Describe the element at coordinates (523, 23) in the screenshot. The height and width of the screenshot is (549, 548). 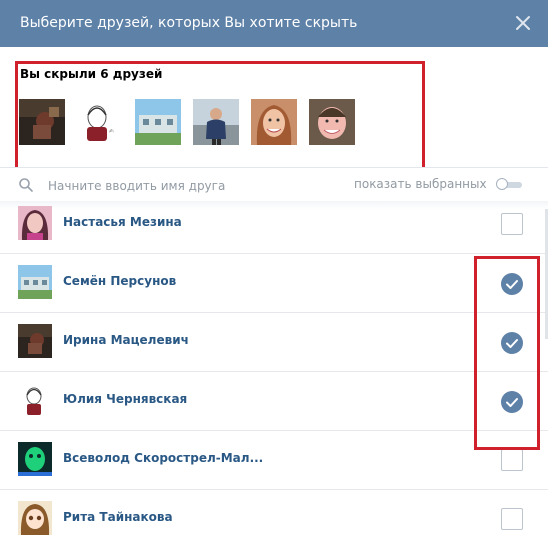
I see `close-icon` at that location.